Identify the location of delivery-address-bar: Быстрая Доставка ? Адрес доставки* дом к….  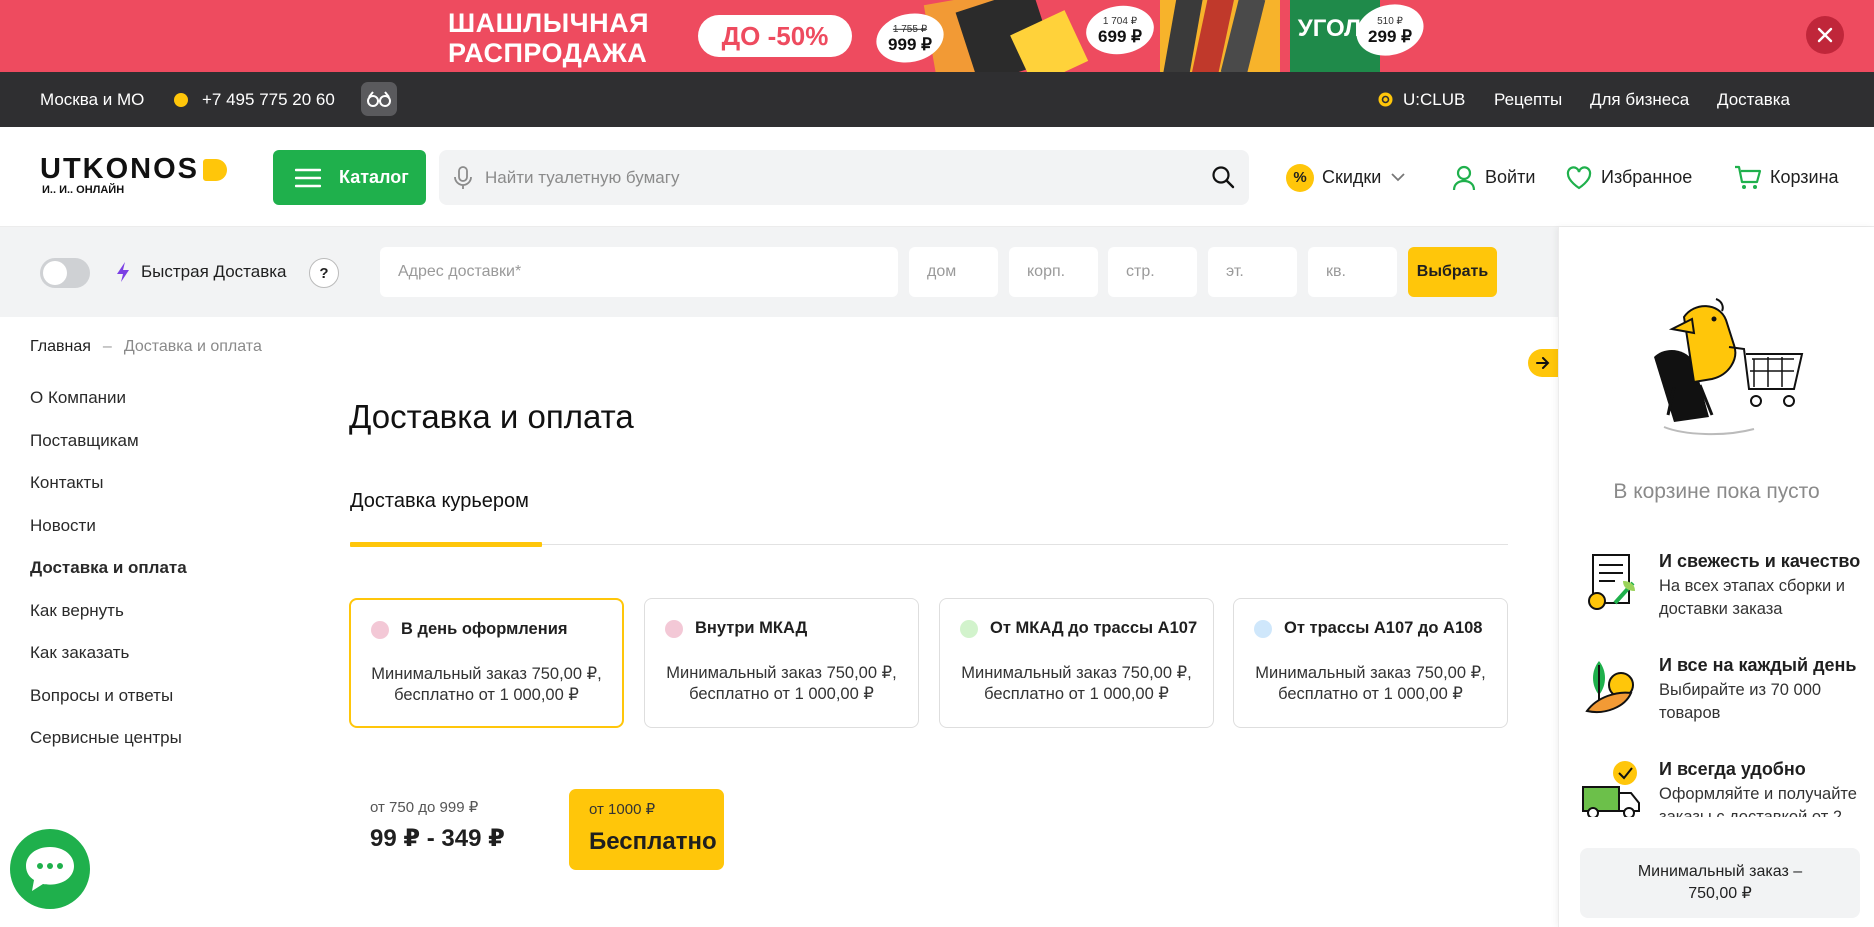
(779, 272).